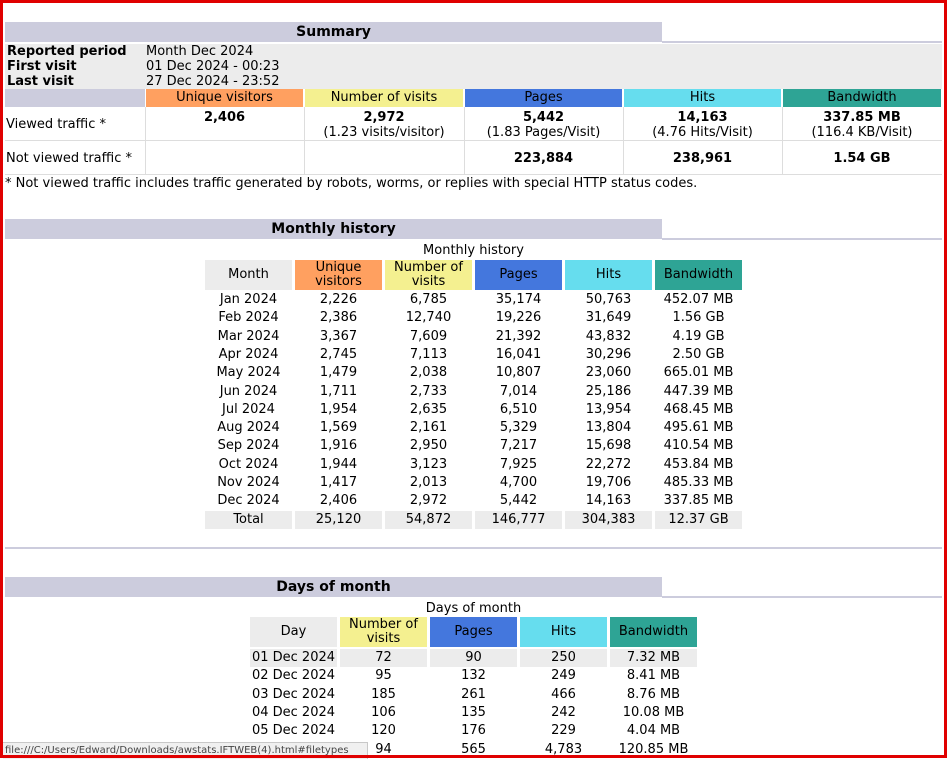 The image size is (947, 759). Describe the element at coordinates (653, 676) in the screenshot. I see `bandwidth-cell: 8.41 MB` at that location.